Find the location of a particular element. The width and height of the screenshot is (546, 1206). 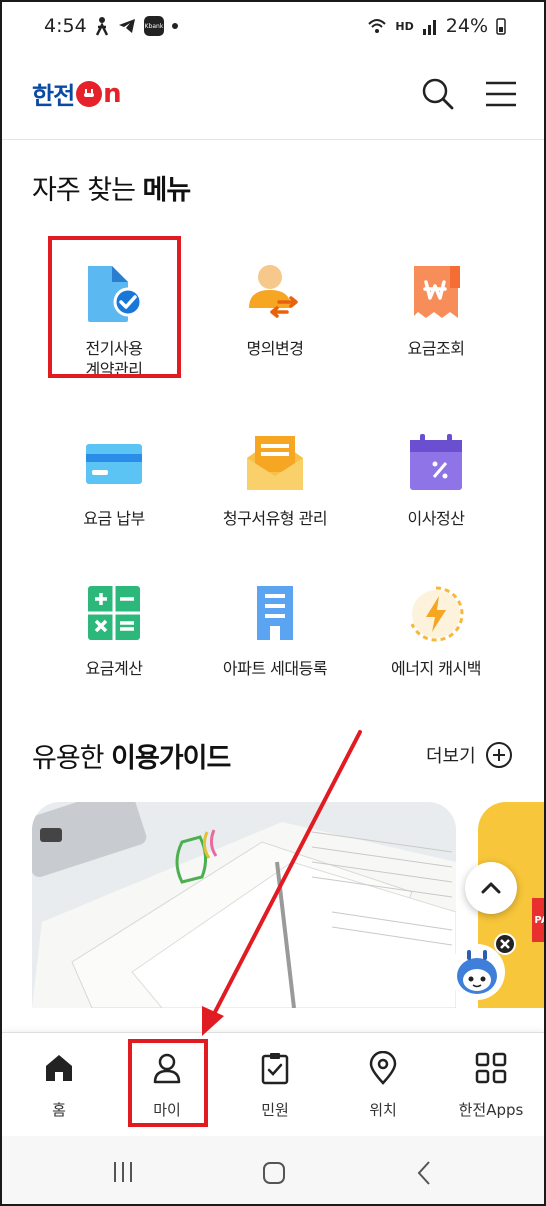

back-icon is located at coordinates (424, 1173).